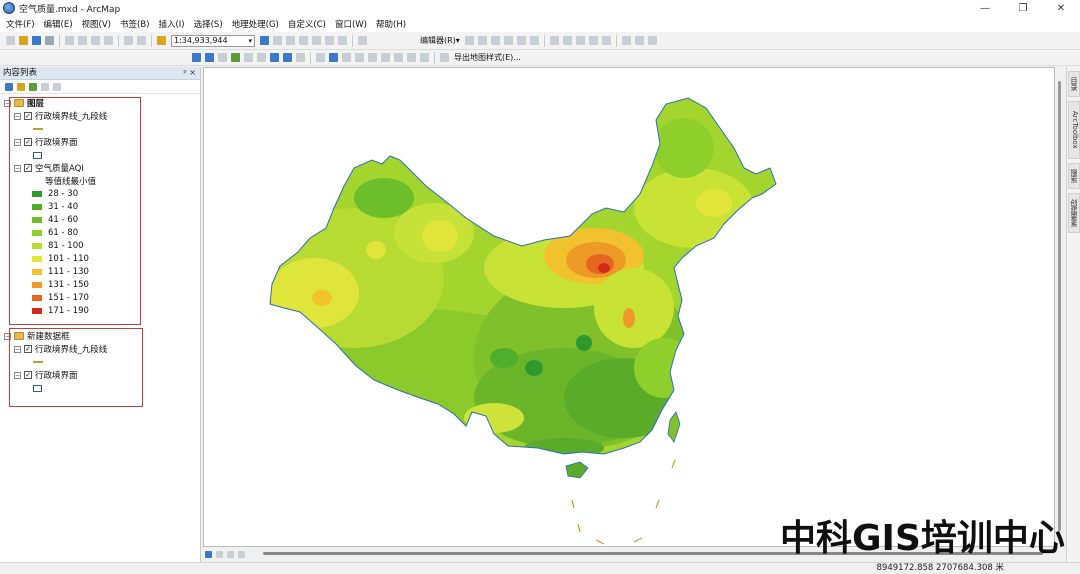 The height and width of the screenshot is (574, 1080). Describe the element at coordinates (521, 40) in the screenshot. I see `trace-icon` at that location.